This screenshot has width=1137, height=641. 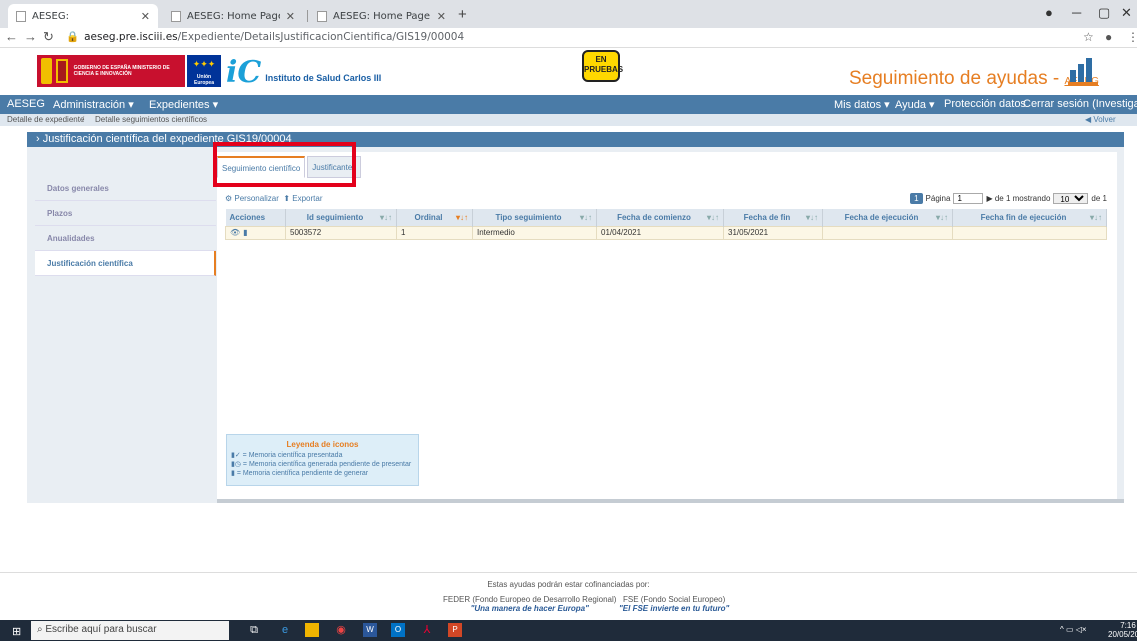 What do you see at coordinates (887, 232) in the screenshot?
I see `cell-fecha-ejecucion` at bounding box center [887, 232].